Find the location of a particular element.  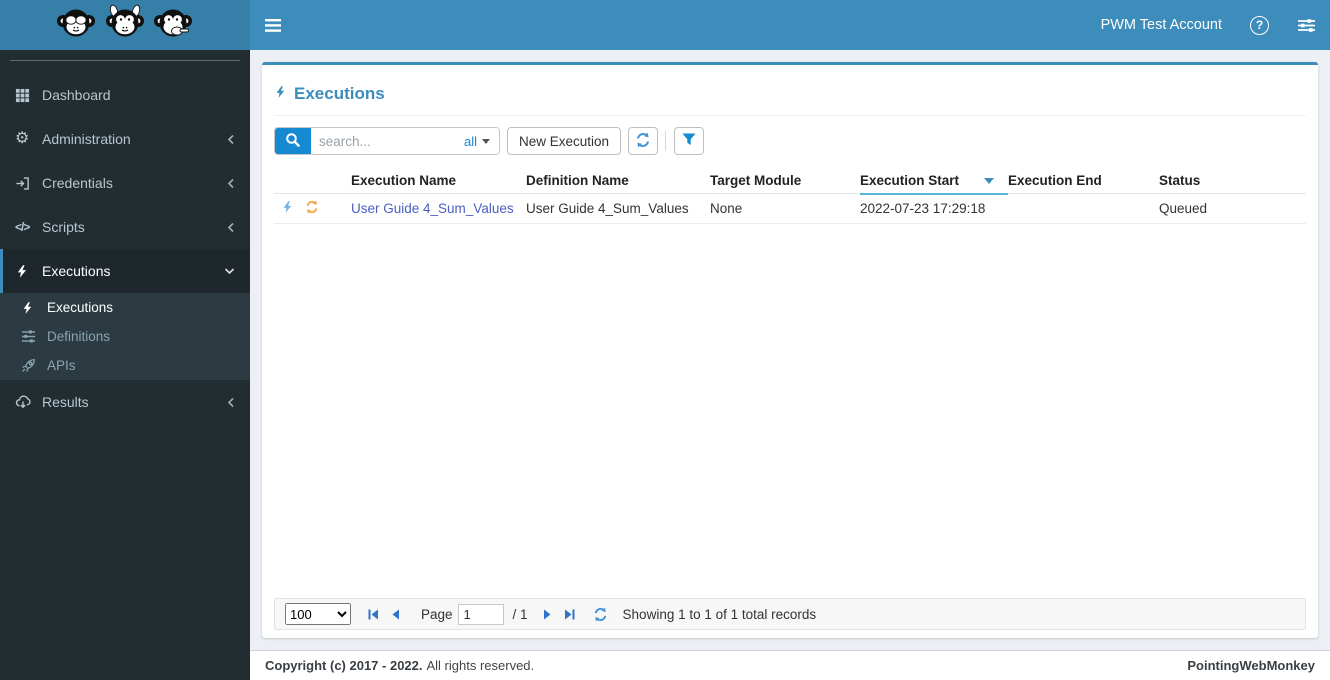

gears-icon: ⚙ is located at coordinates (22, 138).